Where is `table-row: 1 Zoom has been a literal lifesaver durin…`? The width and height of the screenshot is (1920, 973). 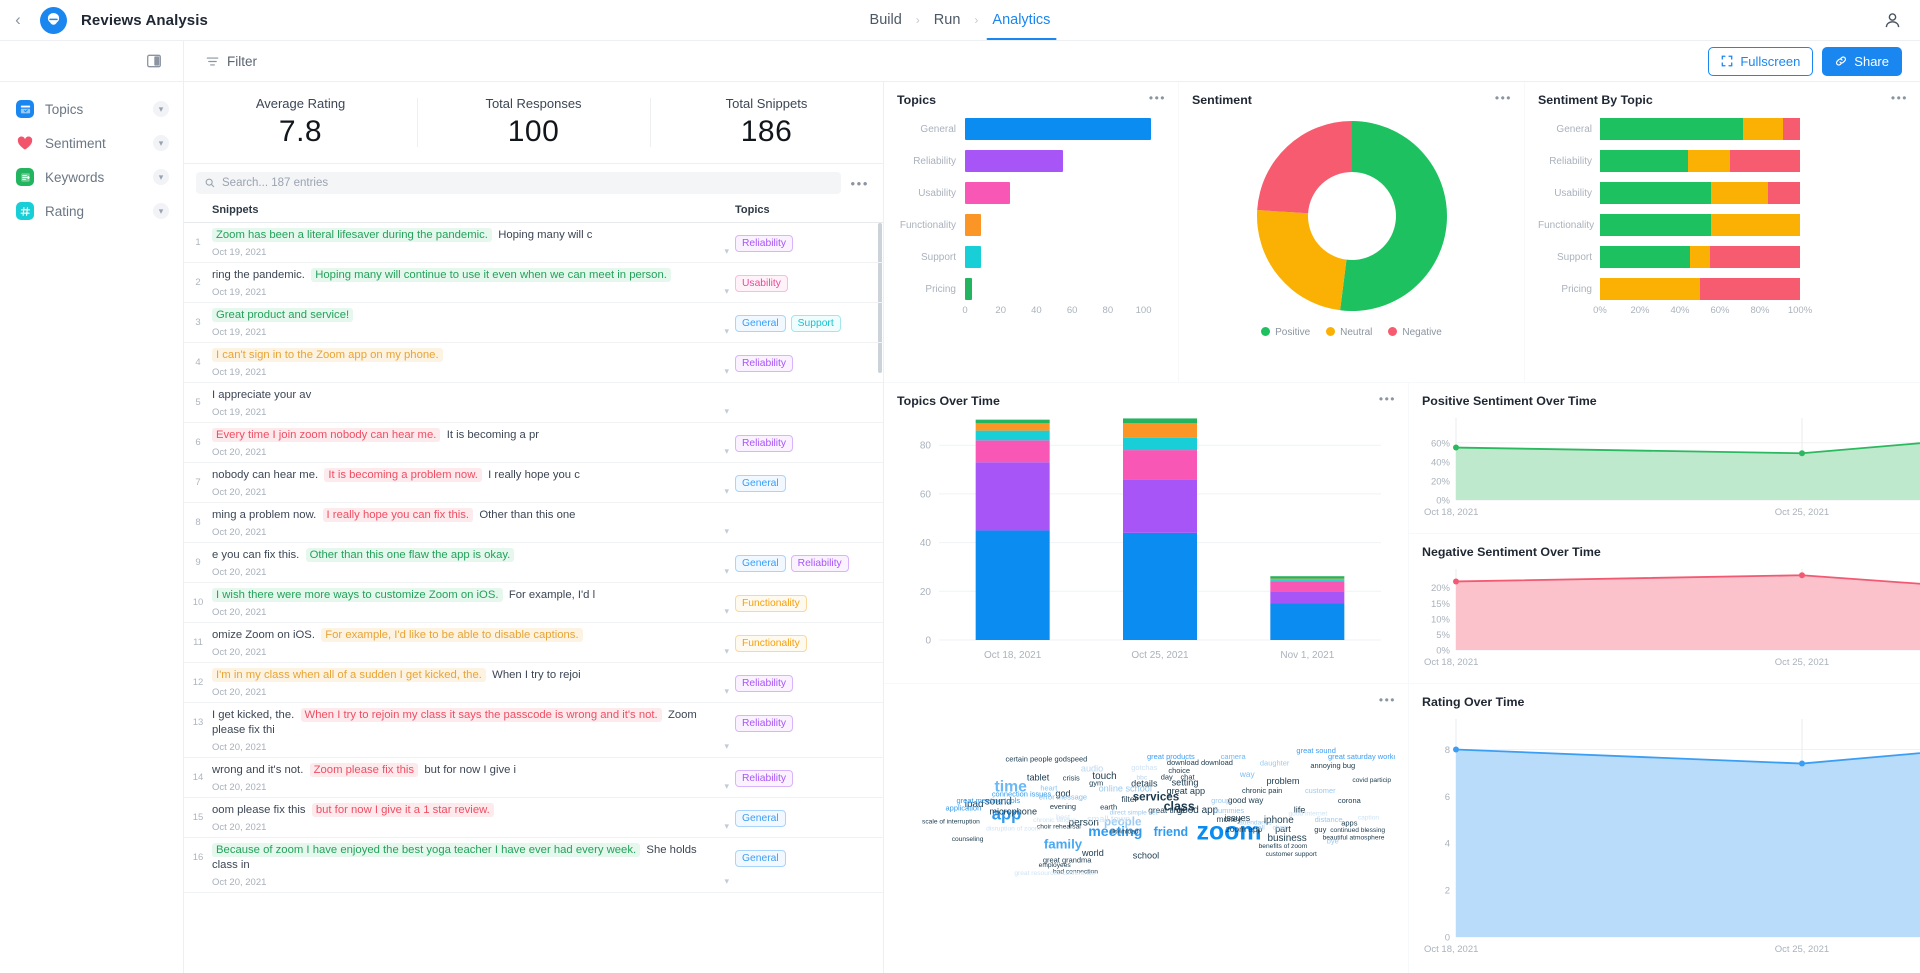
table-row: 1 Zoom has been a literal lifesaver durin… is located at coordinates (533, 243).